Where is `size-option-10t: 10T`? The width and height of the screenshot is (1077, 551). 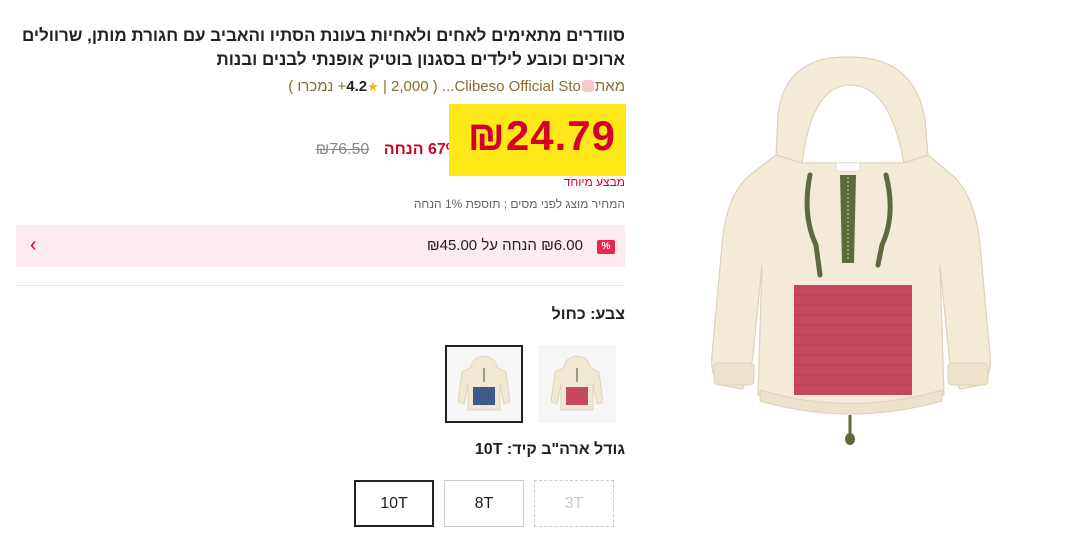 size-option-10t: 10T is located at coordinates (394, 503).